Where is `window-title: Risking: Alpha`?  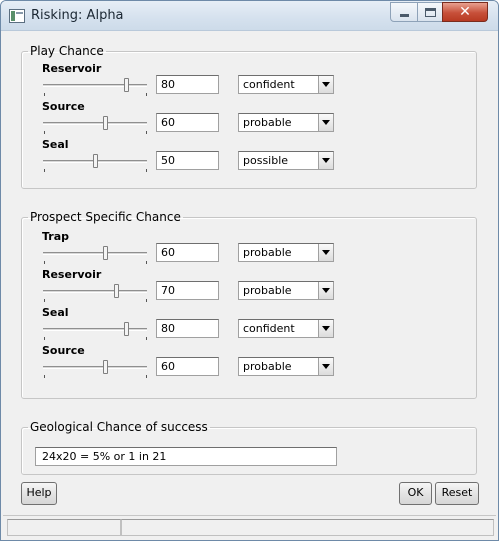
window-title: Risking: Alpha is located at coordinates (77, 15).